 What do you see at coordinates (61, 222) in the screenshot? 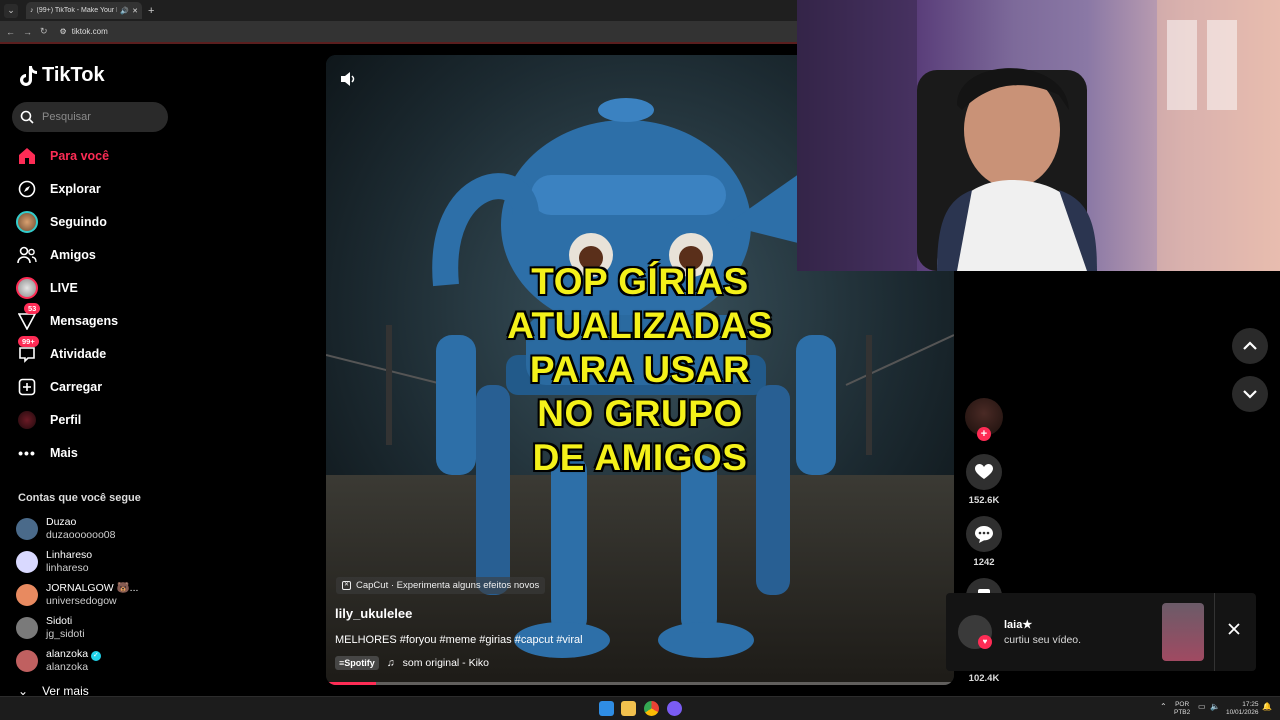
I see `sidebar-item-seguindo: Seguindo` at bounding box center [61, 222].